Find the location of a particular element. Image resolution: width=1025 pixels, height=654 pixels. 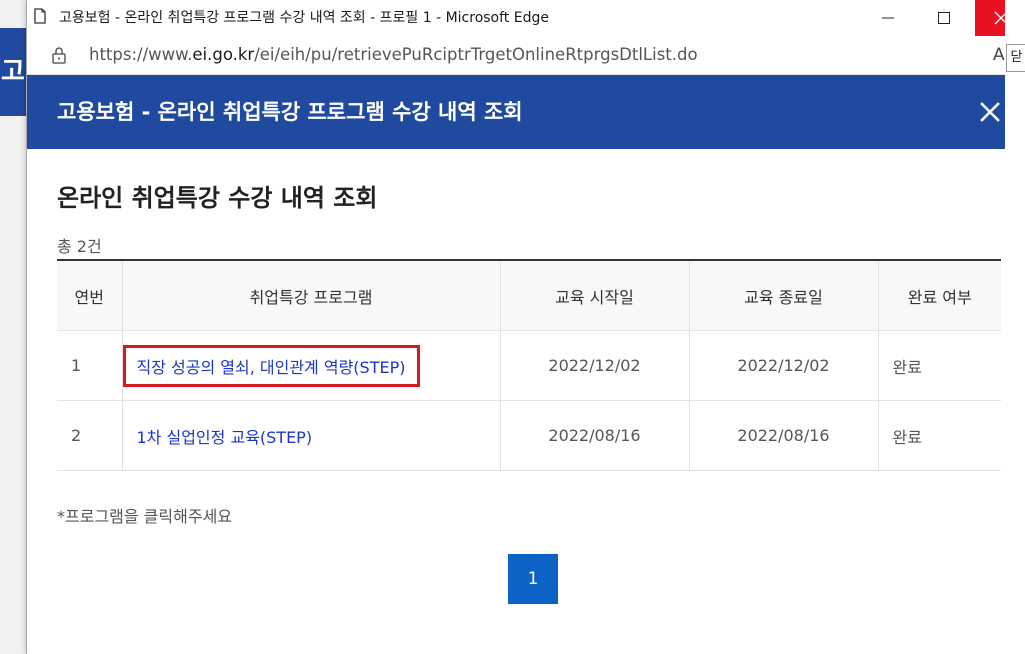

table-header-row: 연번 취업특강 프로그램 교육 시작일 교육 종료일 완료 여부 is located at coordinates (529, 295).